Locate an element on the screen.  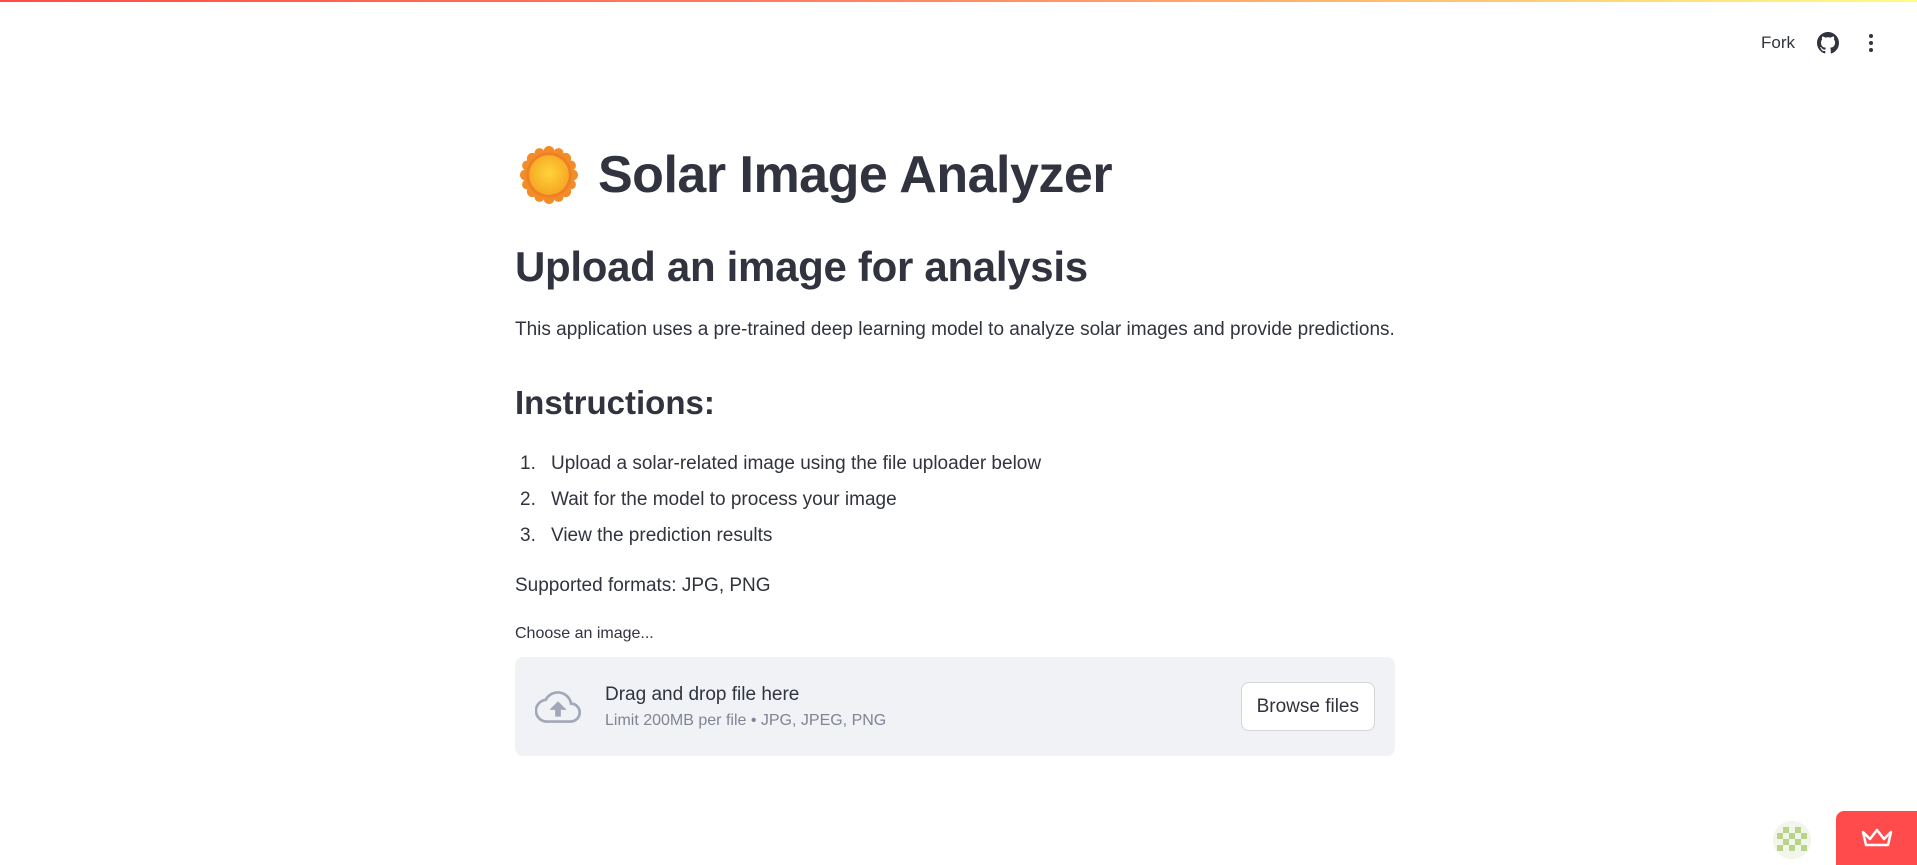
step-number: 2. is located at coordinates (528, 500).